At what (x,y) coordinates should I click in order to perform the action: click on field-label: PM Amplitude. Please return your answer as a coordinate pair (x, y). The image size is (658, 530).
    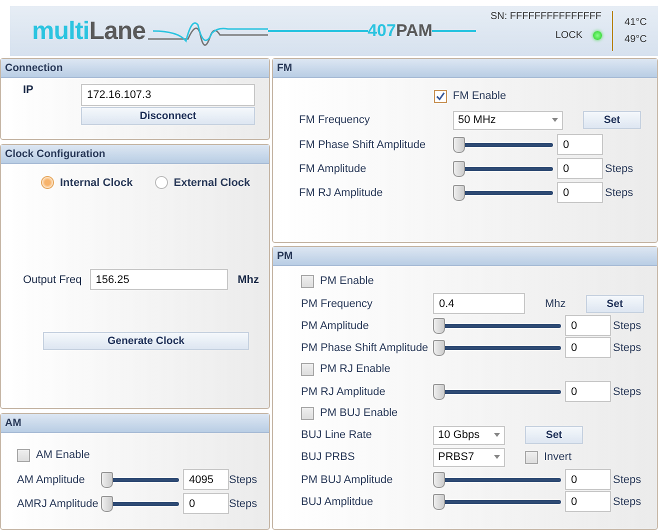
    Looking at the image, I should click on (335, 326).